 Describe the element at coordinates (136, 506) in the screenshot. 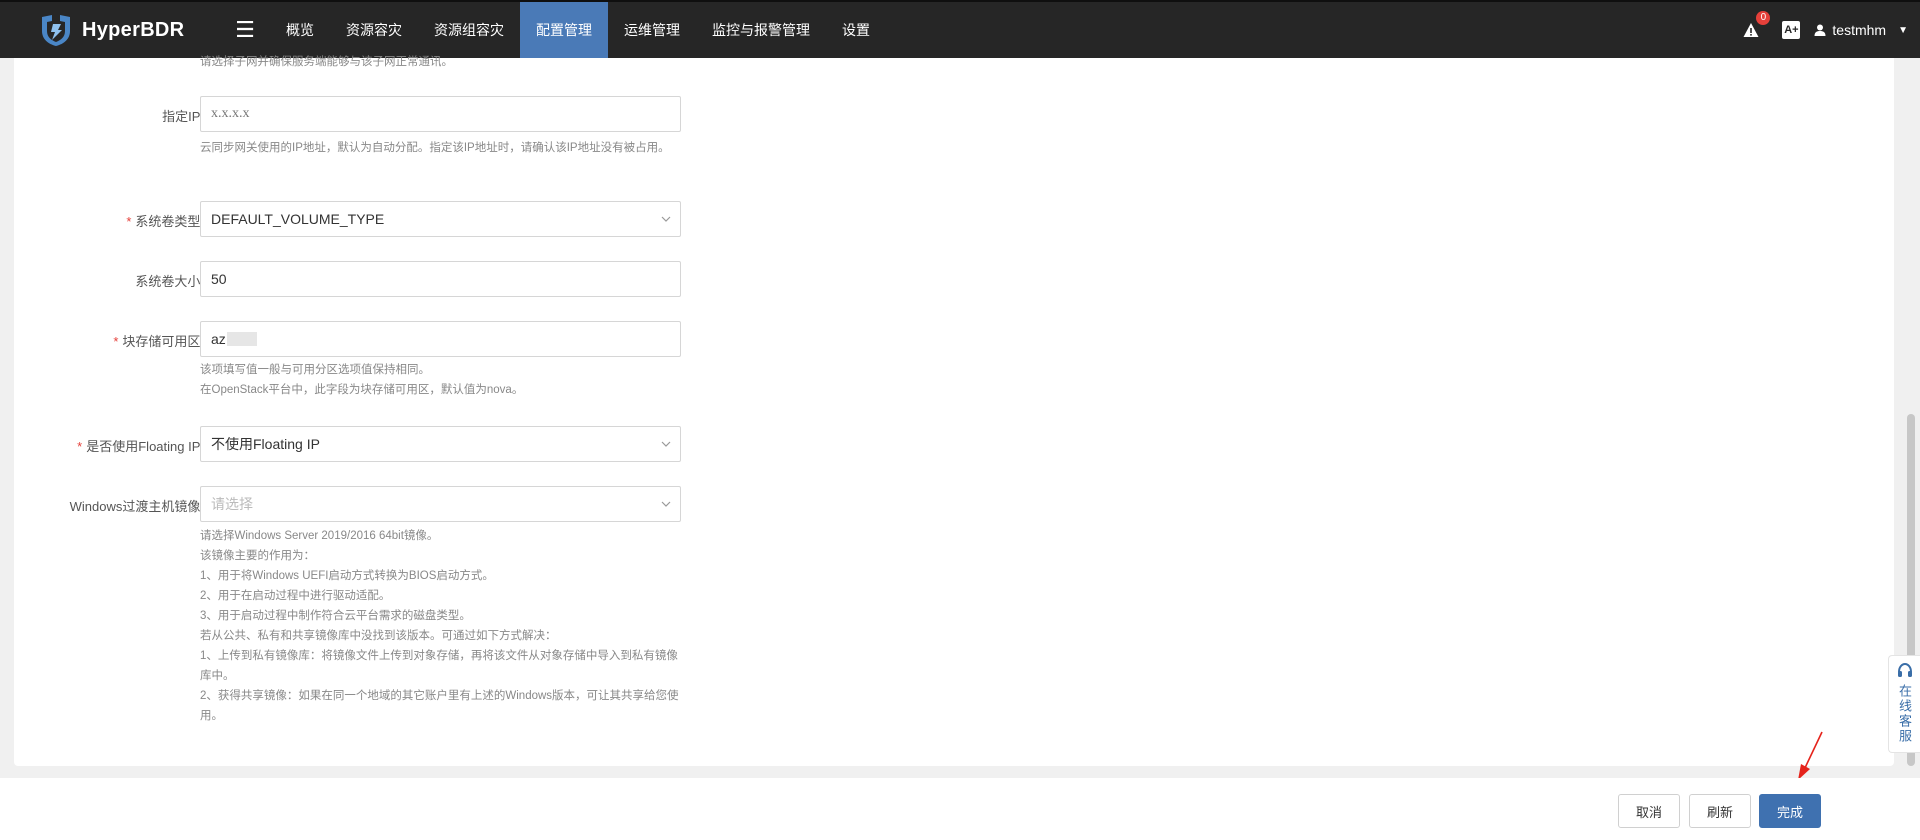

I see `windows-image-label: Windows过渡主机镜像:` at that location.